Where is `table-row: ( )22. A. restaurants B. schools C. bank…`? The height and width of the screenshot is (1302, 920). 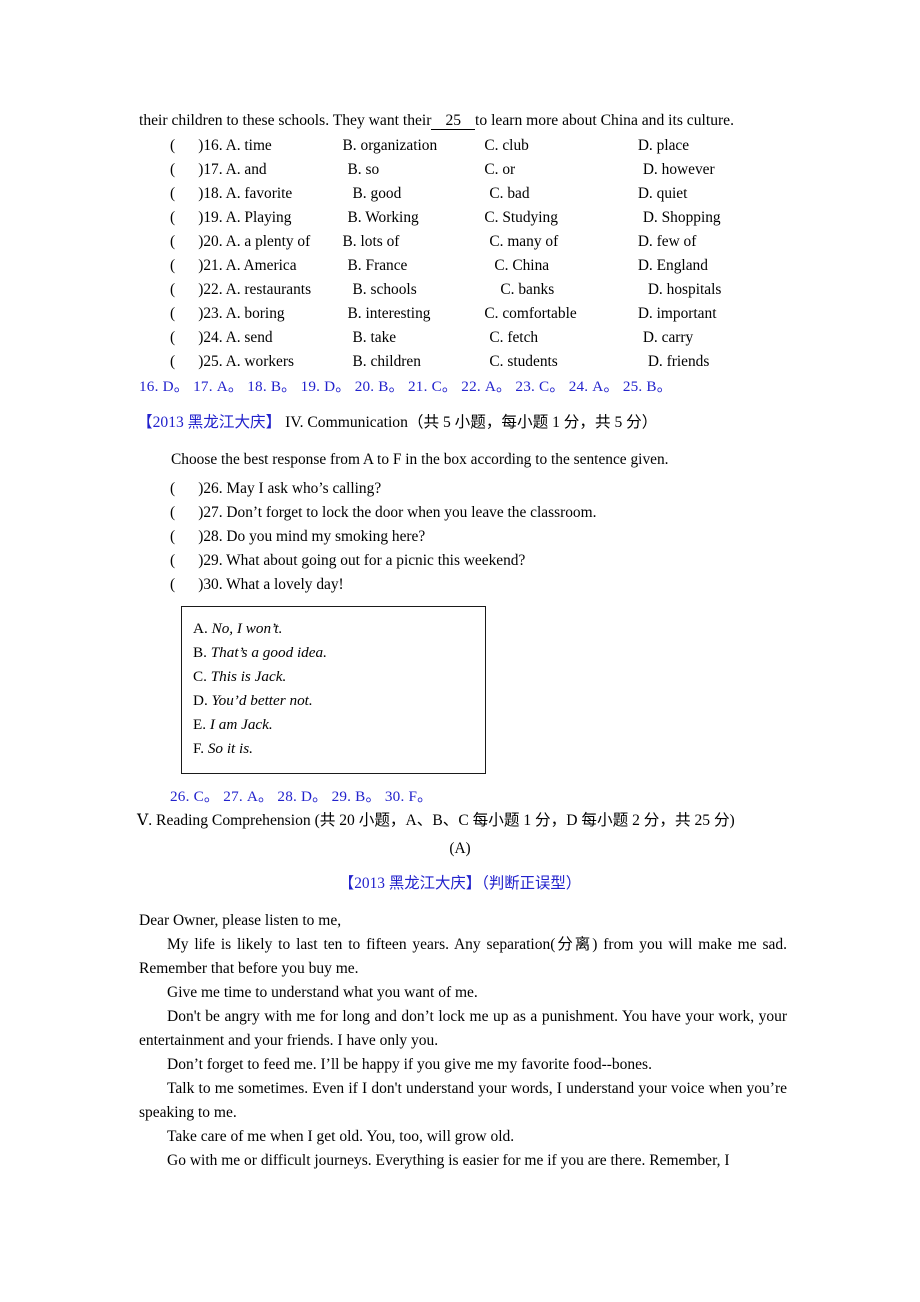
table-row: ( )22. A. restaurants B. schools C. bank… is located at coordinates (480, 293).